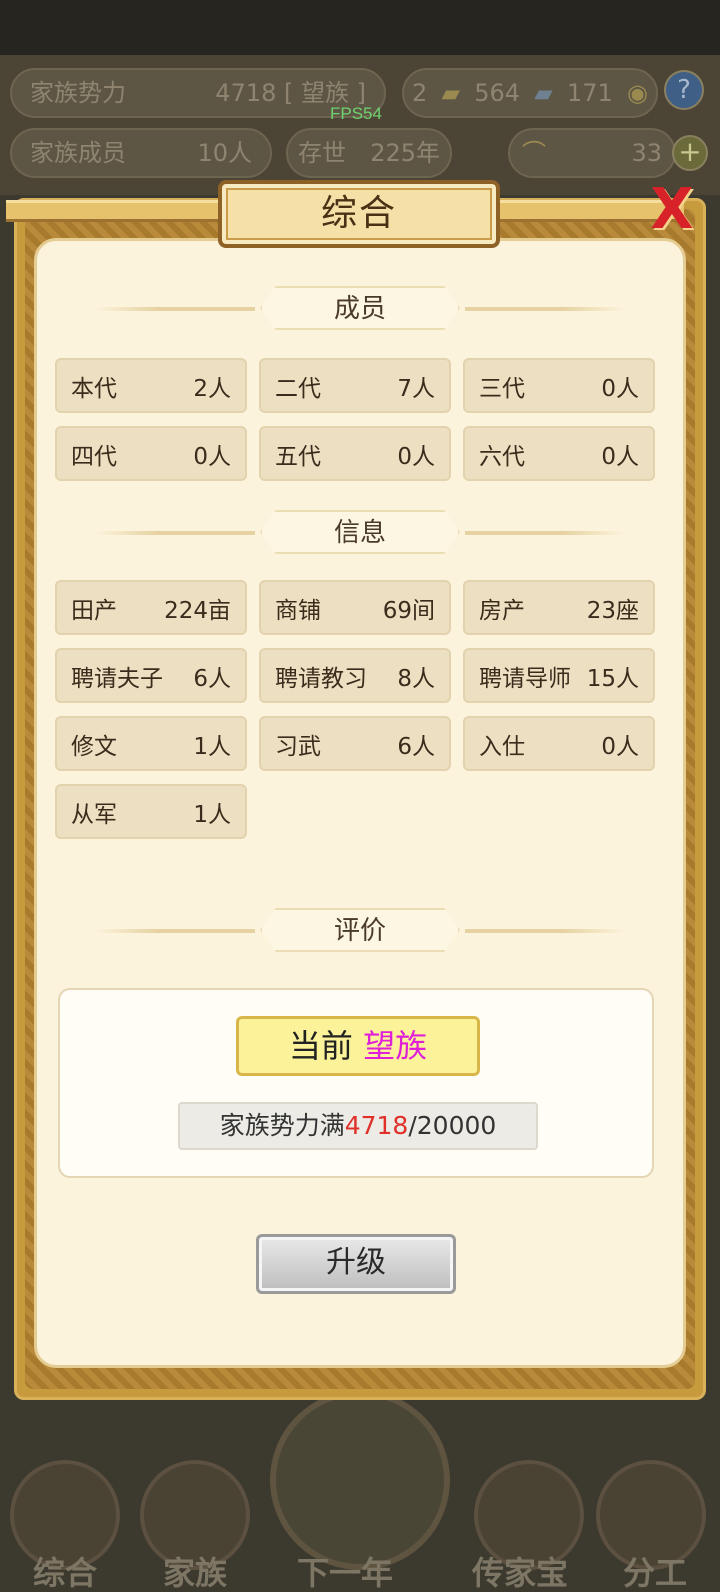 The height and width of the screenshot is (1592, 720). What do you see at coordinates (559, 385) in the screenshot?
I see `stat-generation-3: 三代 0人` at bounding box center [559, 385].